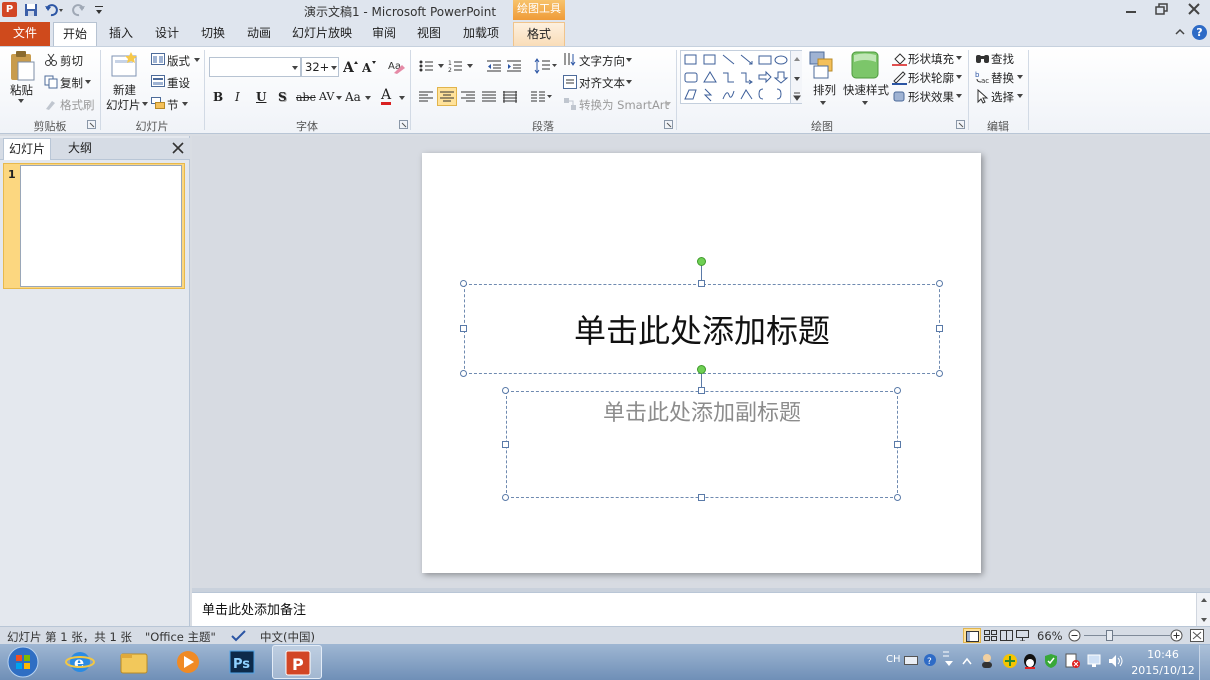 Image resolution: width=1210 pixels, height=680 pixels. I want to click on volume-icon, so click(1116, 661).